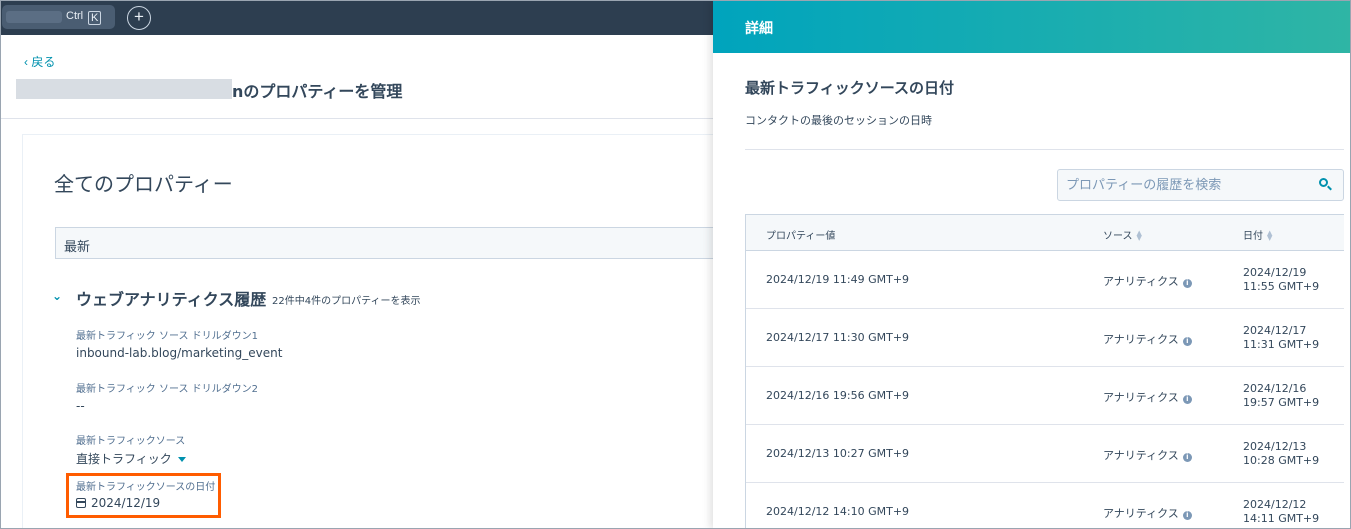 The width and height of the screenshot is (1351, 529). Describe the element at coordinates (1032, 26) in the screenshot. I see `panel-header: 詳細` at that location.